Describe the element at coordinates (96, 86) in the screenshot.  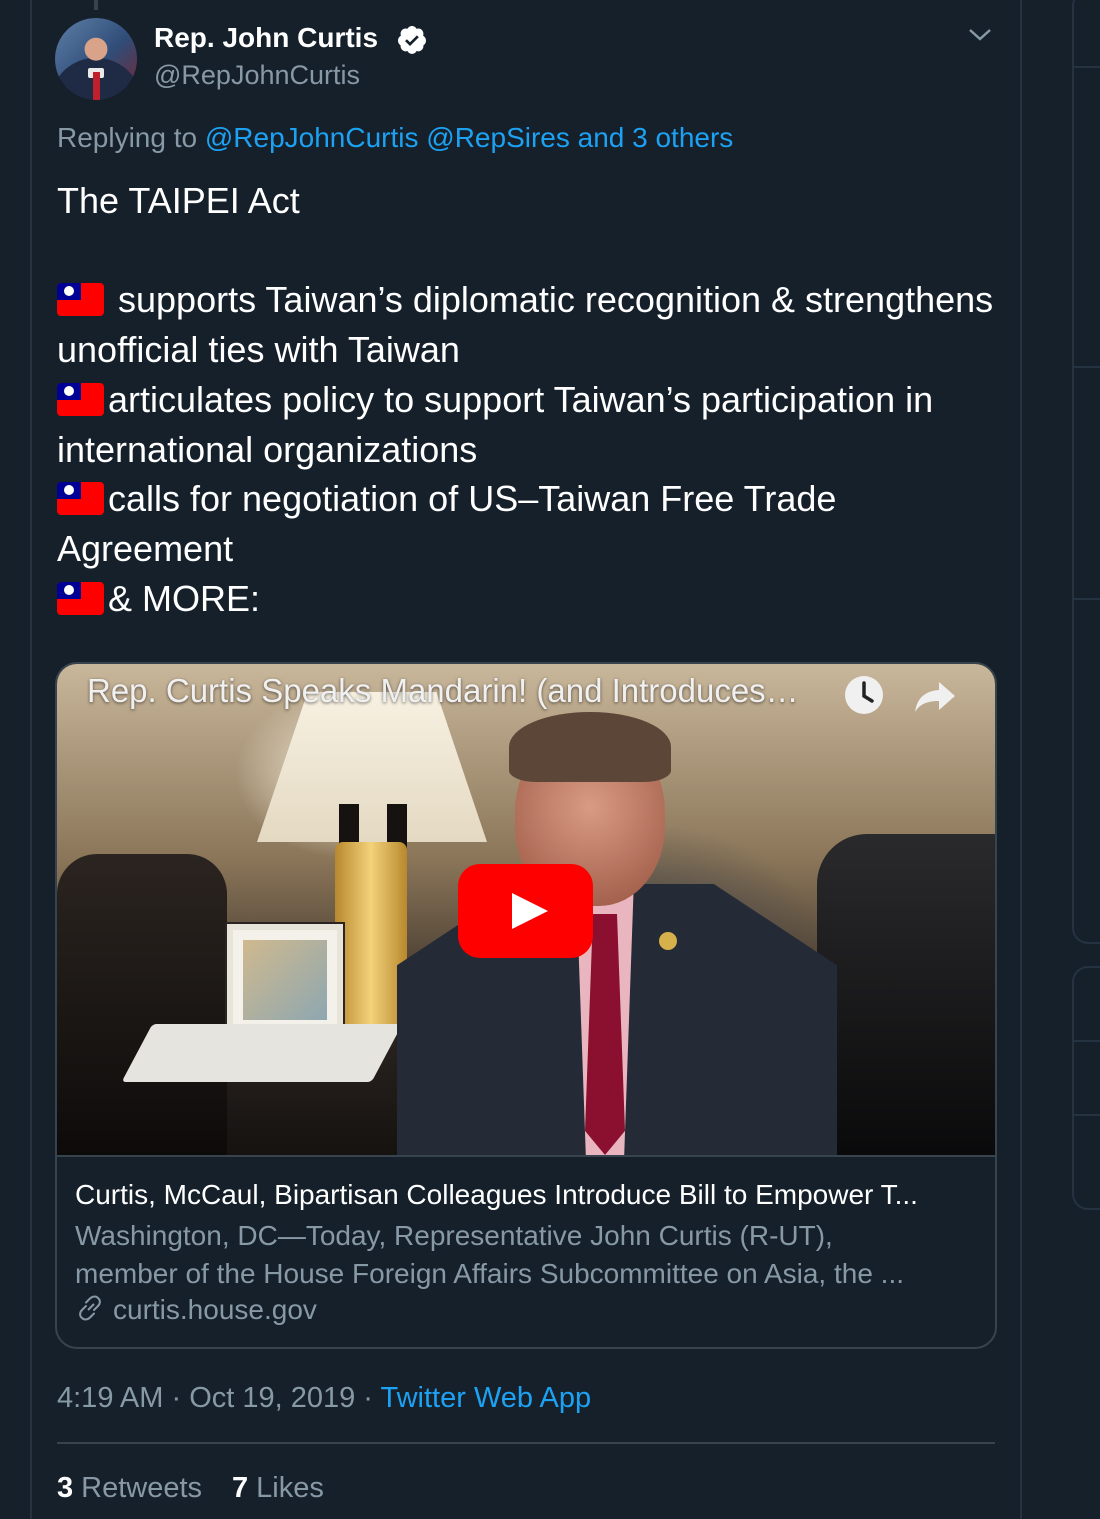
I see `avatar-tie` at that location.